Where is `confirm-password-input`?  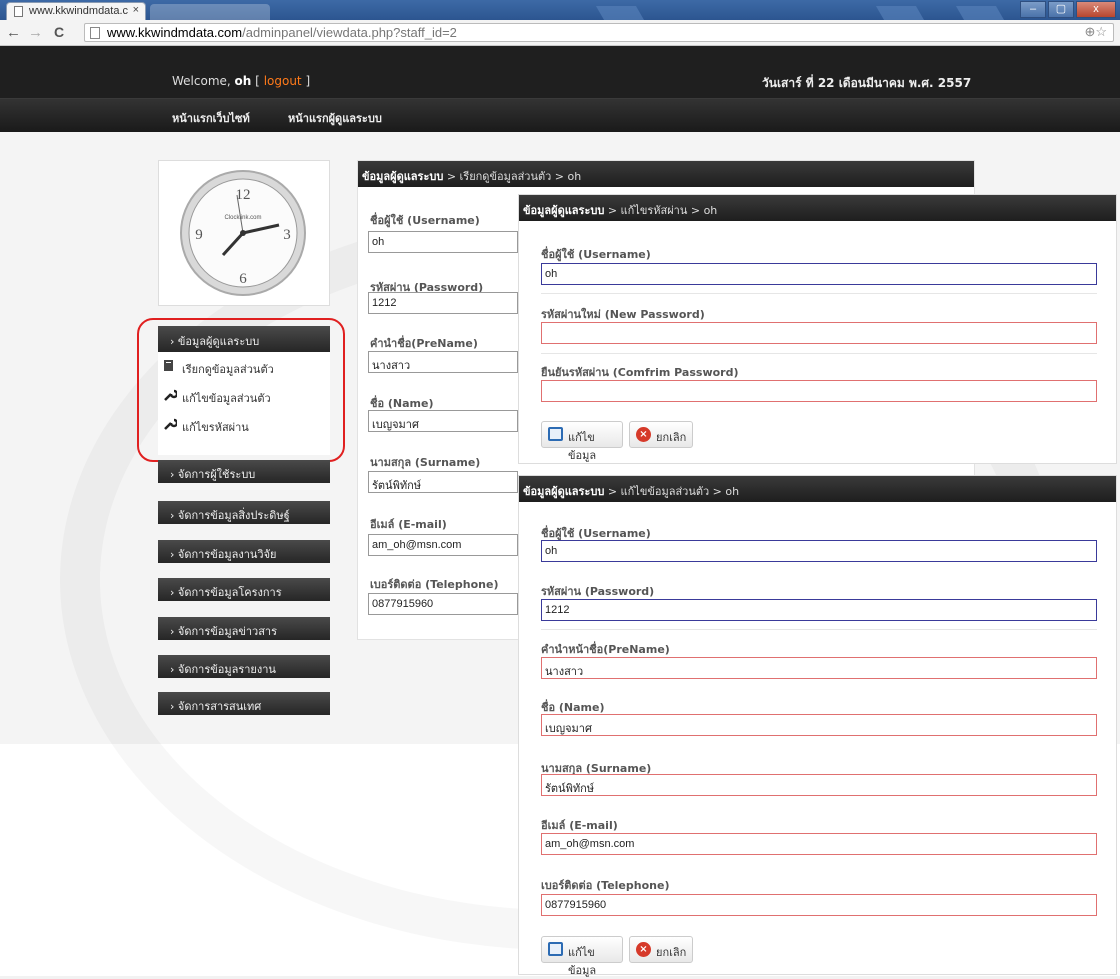 confirm-password-input is located at coordinates (819, 391).